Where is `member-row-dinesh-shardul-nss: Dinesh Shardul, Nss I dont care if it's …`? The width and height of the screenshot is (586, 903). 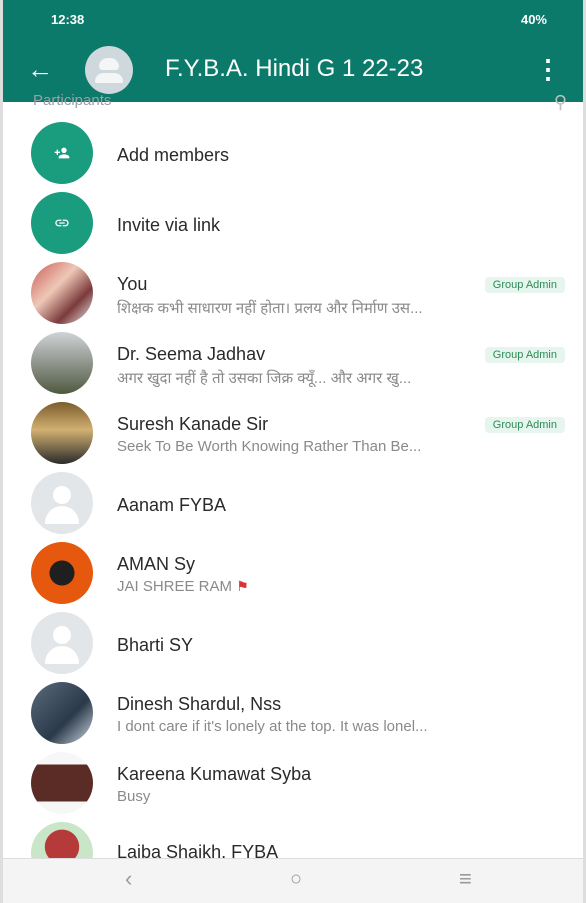 member-row-dinesh-shardul-nss: Dinesh Shardul, Nss I dont care if it's … is located at coordinates (293, 714).